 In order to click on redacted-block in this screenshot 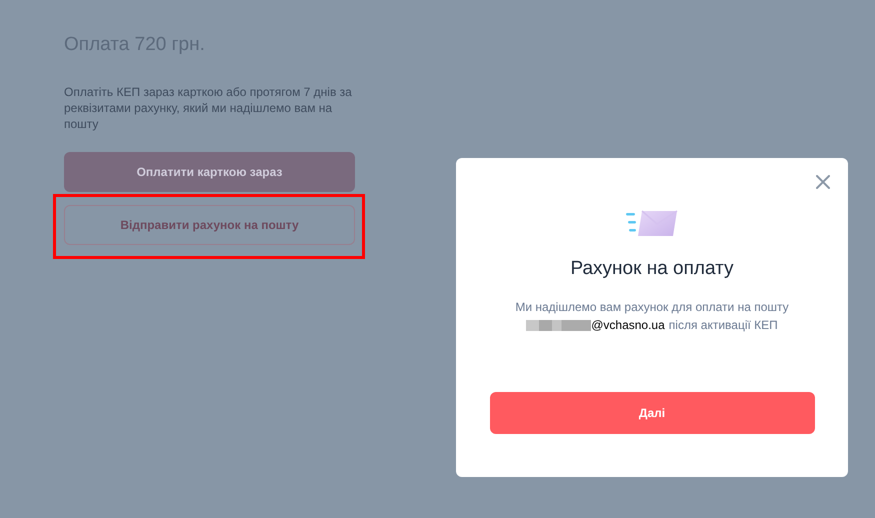, I will do `click(559, 325)`.